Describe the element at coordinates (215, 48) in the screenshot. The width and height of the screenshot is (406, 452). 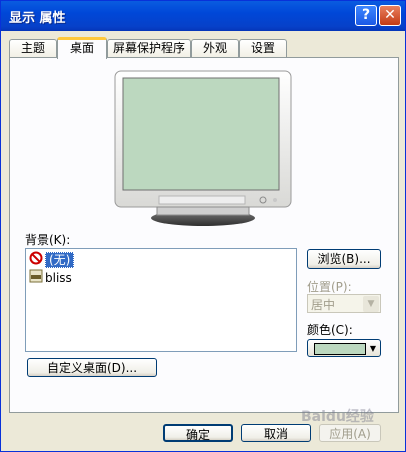
I see `tab-appearance: 外观` at that location.